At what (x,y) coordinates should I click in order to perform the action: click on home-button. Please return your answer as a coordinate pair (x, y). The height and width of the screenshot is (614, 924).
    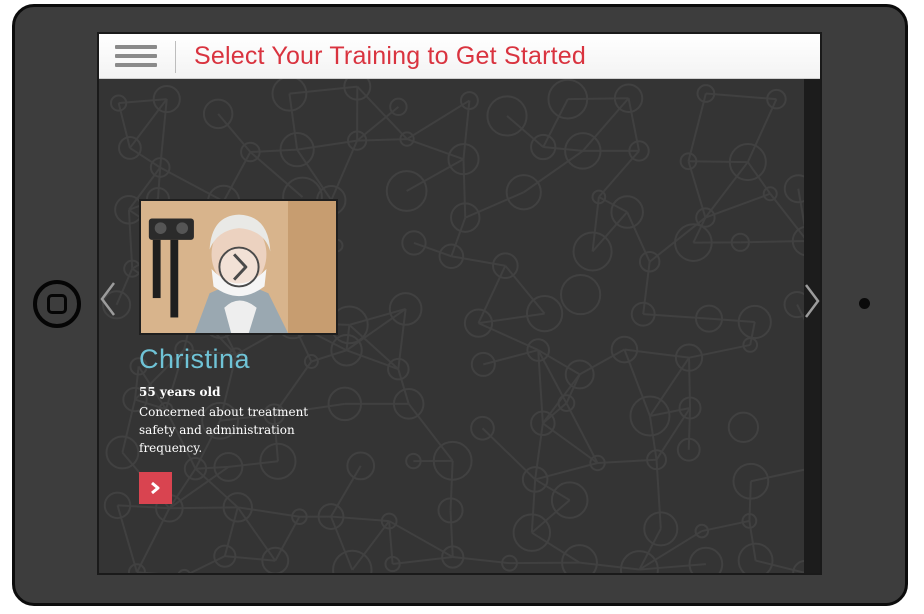
    Looking at the image, I should click on (57, 304).